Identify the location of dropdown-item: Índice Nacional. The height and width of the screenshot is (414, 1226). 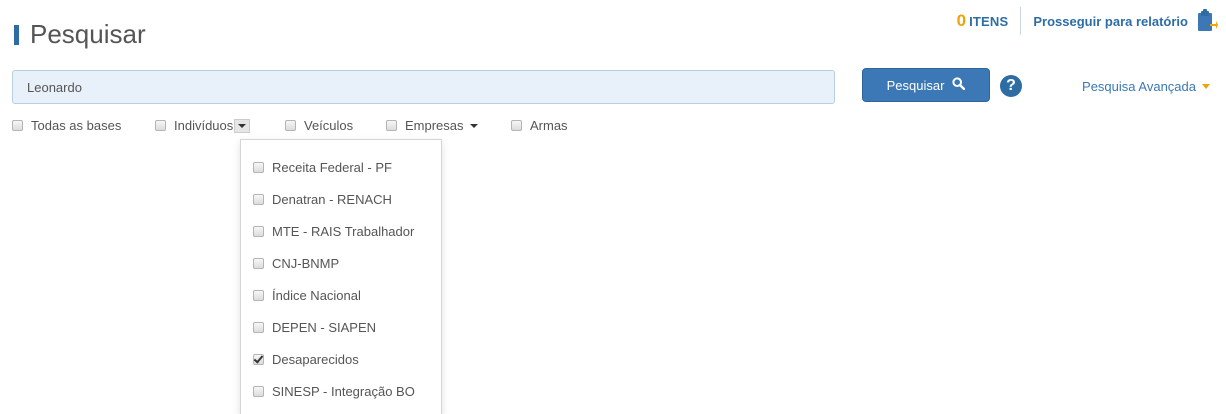
(307, 295).